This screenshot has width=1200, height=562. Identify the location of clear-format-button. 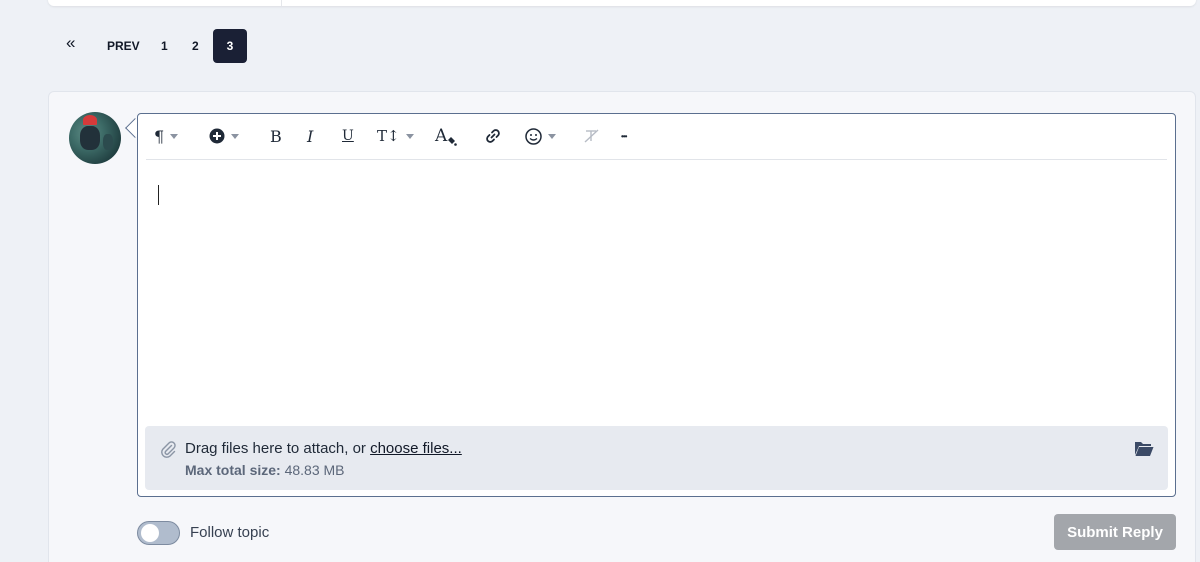
(592, 136).